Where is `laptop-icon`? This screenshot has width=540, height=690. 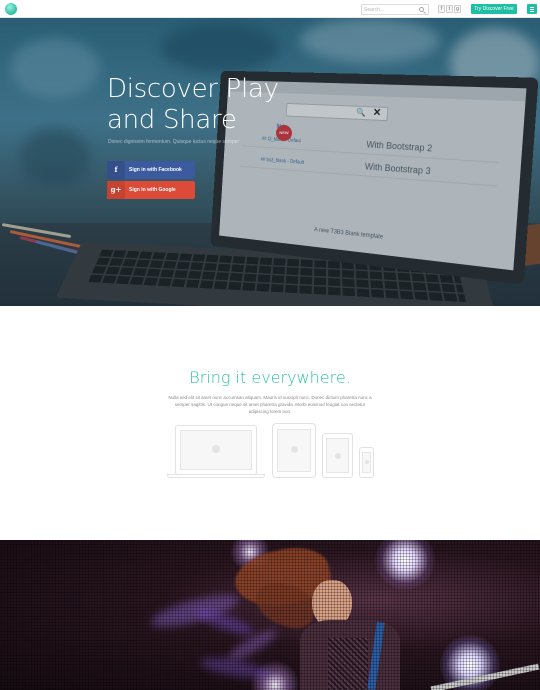
laptop-icon is located at coordinates (216, 450).